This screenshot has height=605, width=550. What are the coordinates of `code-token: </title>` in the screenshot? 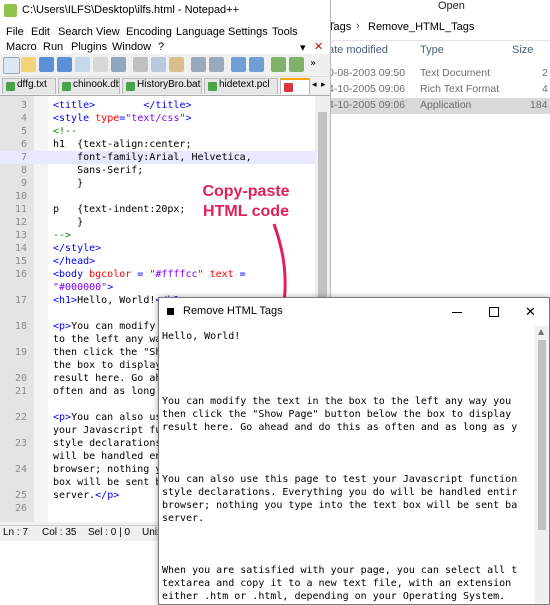 It's located at (167, 105).